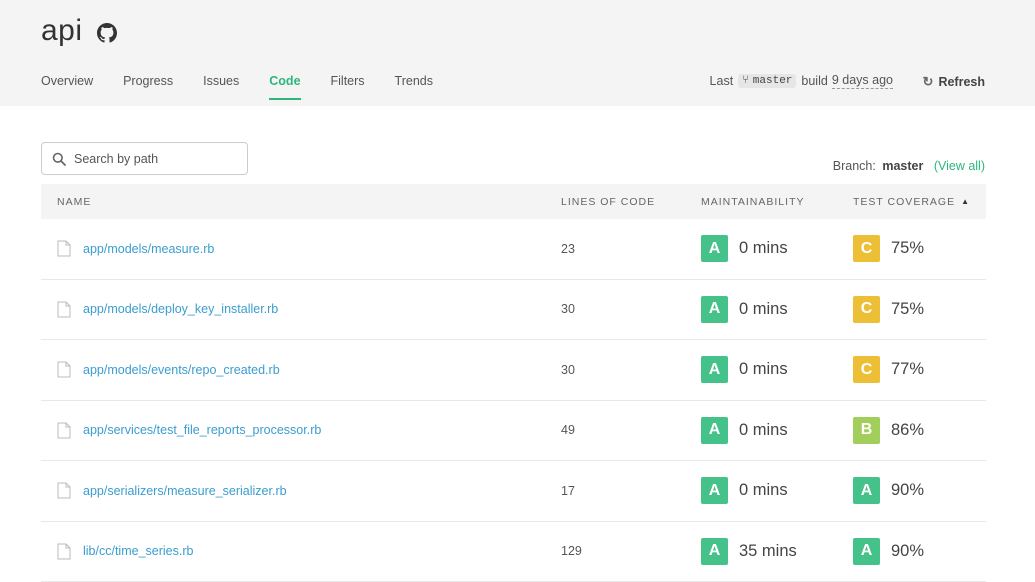 Image resolution: width=1035 pixels, height=582 pixels. Describe the element at coordinates (67, 87) in the screenshot. I see `tab-overview: Overview` at that location.